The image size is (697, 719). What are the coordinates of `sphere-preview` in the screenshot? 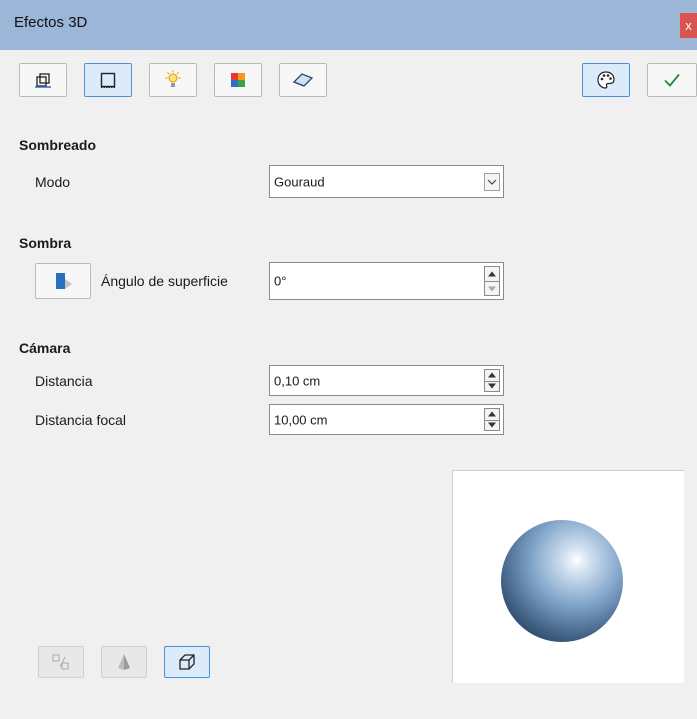 It's located at (562, 581).